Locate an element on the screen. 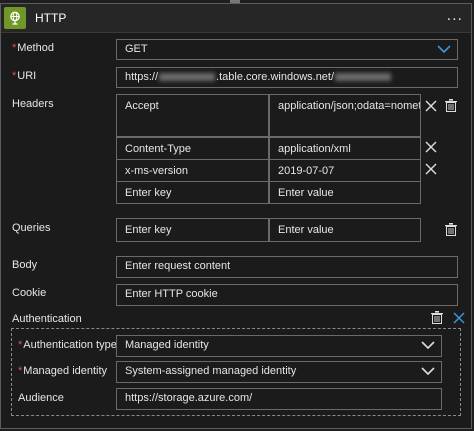 The height and width of the screenshot is (431, 474). header-value-input: Enter value is located at coordinates (345, 192).